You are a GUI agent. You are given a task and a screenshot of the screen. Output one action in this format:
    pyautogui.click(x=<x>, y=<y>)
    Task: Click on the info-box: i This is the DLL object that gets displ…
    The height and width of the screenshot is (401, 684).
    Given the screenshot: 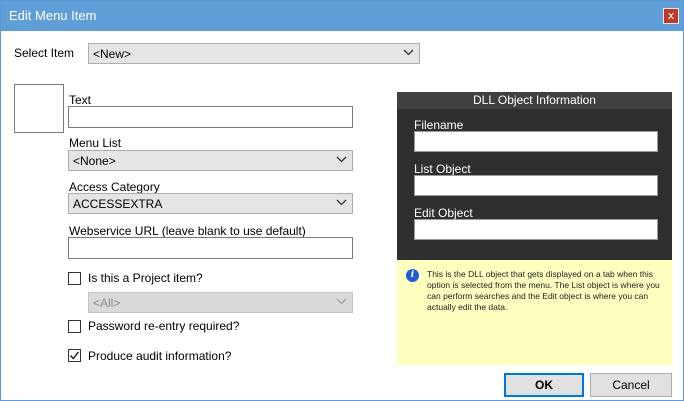 What is the action you would take?
    pyautogui.click(x=534, y=312)
    